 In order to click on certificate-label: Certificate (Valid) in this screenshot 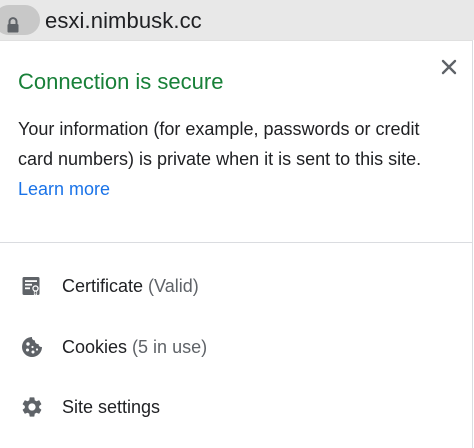, I will do `click(130, 286)`.